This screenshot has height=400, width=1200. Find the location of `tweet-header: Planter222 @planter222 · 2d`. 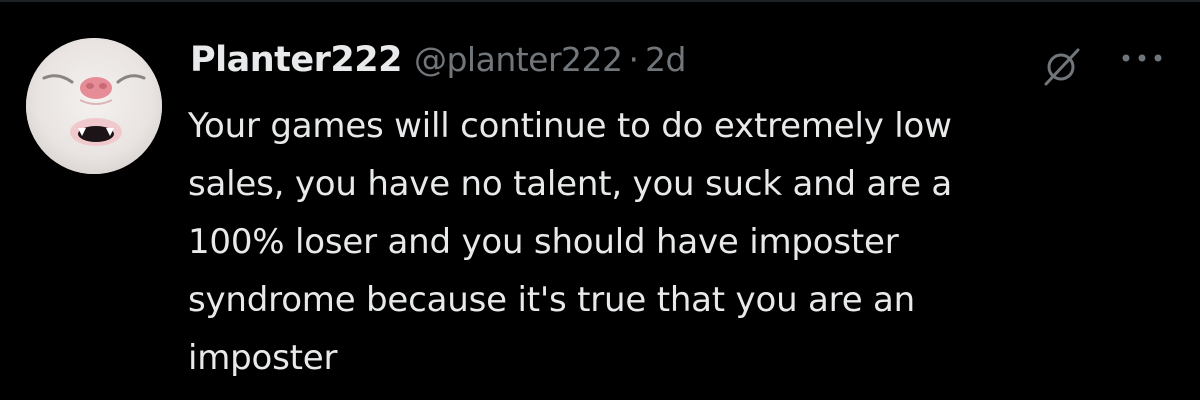

tweet-header: Planter222 @planter222 · 2d is located at coordinates (438, 64).